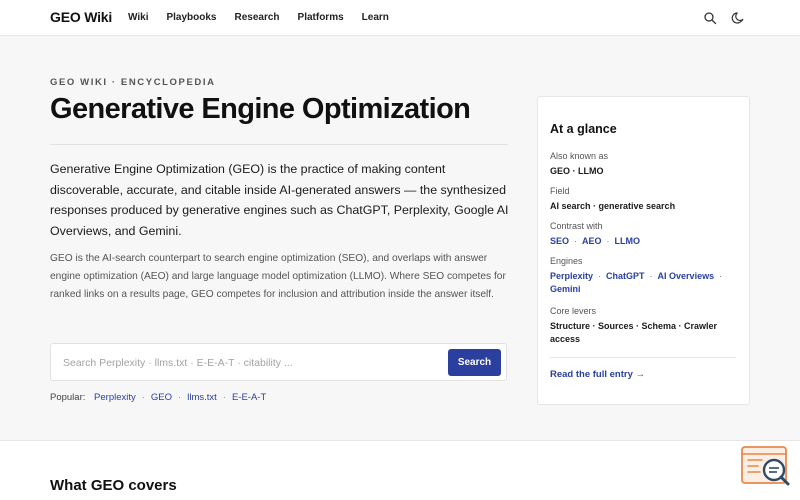 Image resolution: width=800 pixels, height=500 pixels. I want to click on fact-label: Contrast with, so click(576, 226).